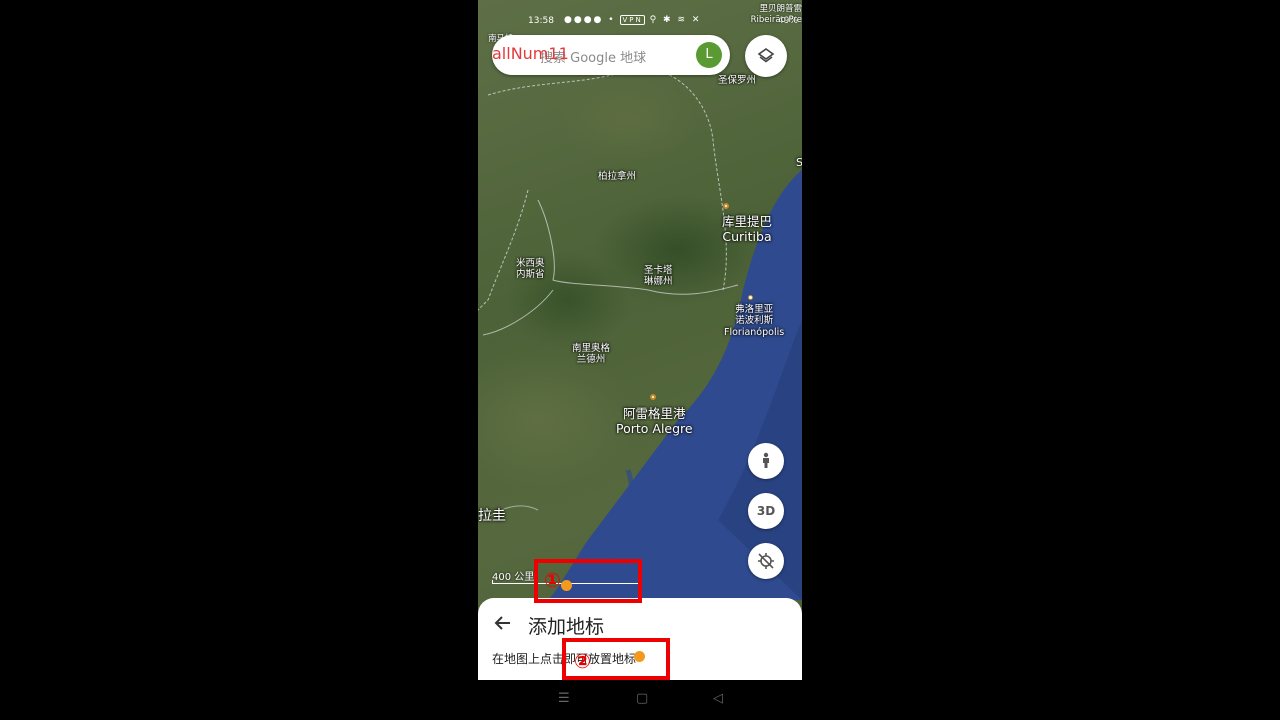 This screenshot has height=720, width=1280. I want to click on map-label-porto-alegre: 阿雷格里港 Porto Alegre, so click(654, 421).